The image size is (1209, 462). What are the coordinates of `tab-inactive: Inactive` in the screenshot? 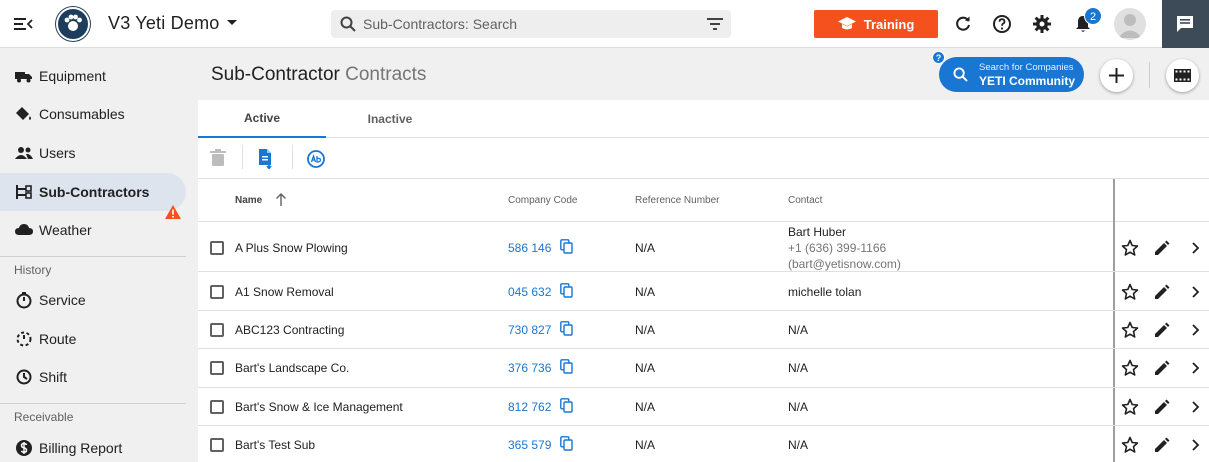 It's located at (390, 119).